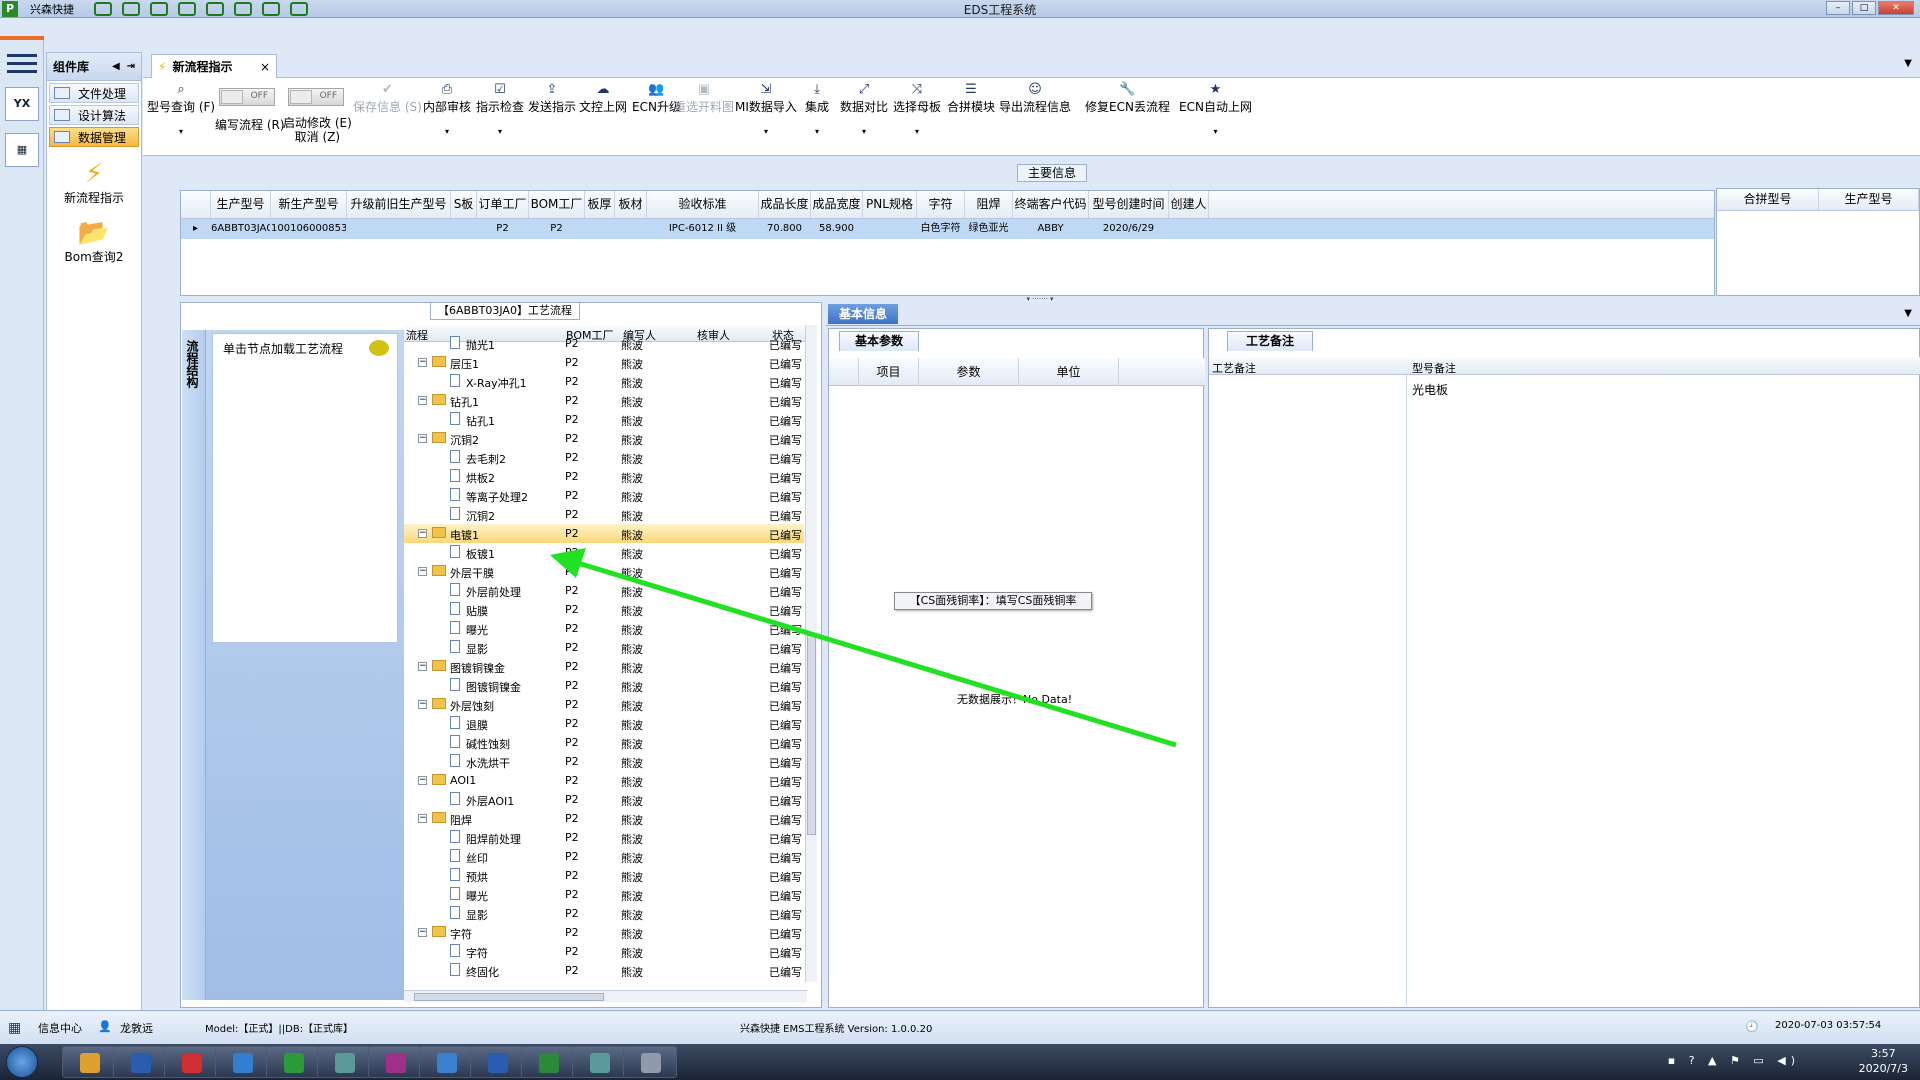 The image size is (1920, 1080). Describe the element at coordinates (971, 98) in the screenshot. I see `merge-module-button: ☰ 合拼模块` at that location.